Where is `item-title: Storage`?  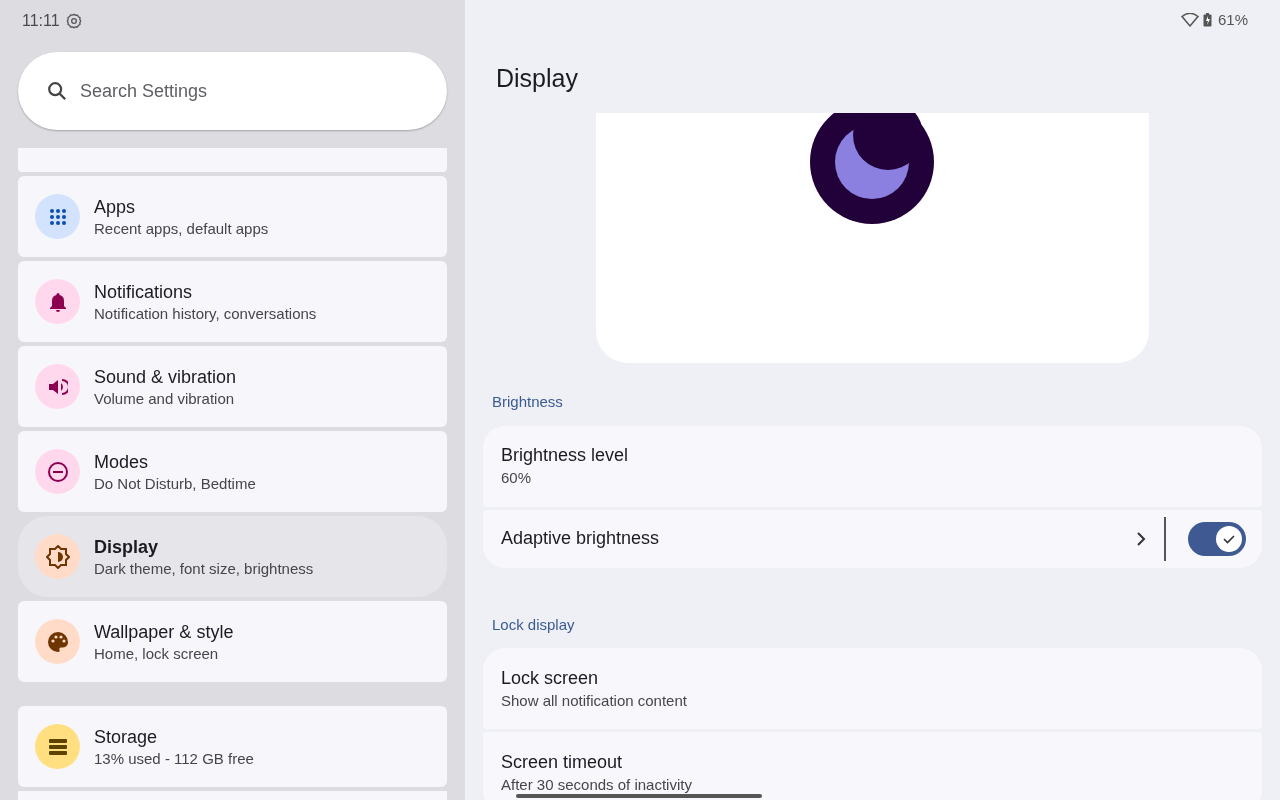
item-title: Storage is located at coordinates (126, 737).